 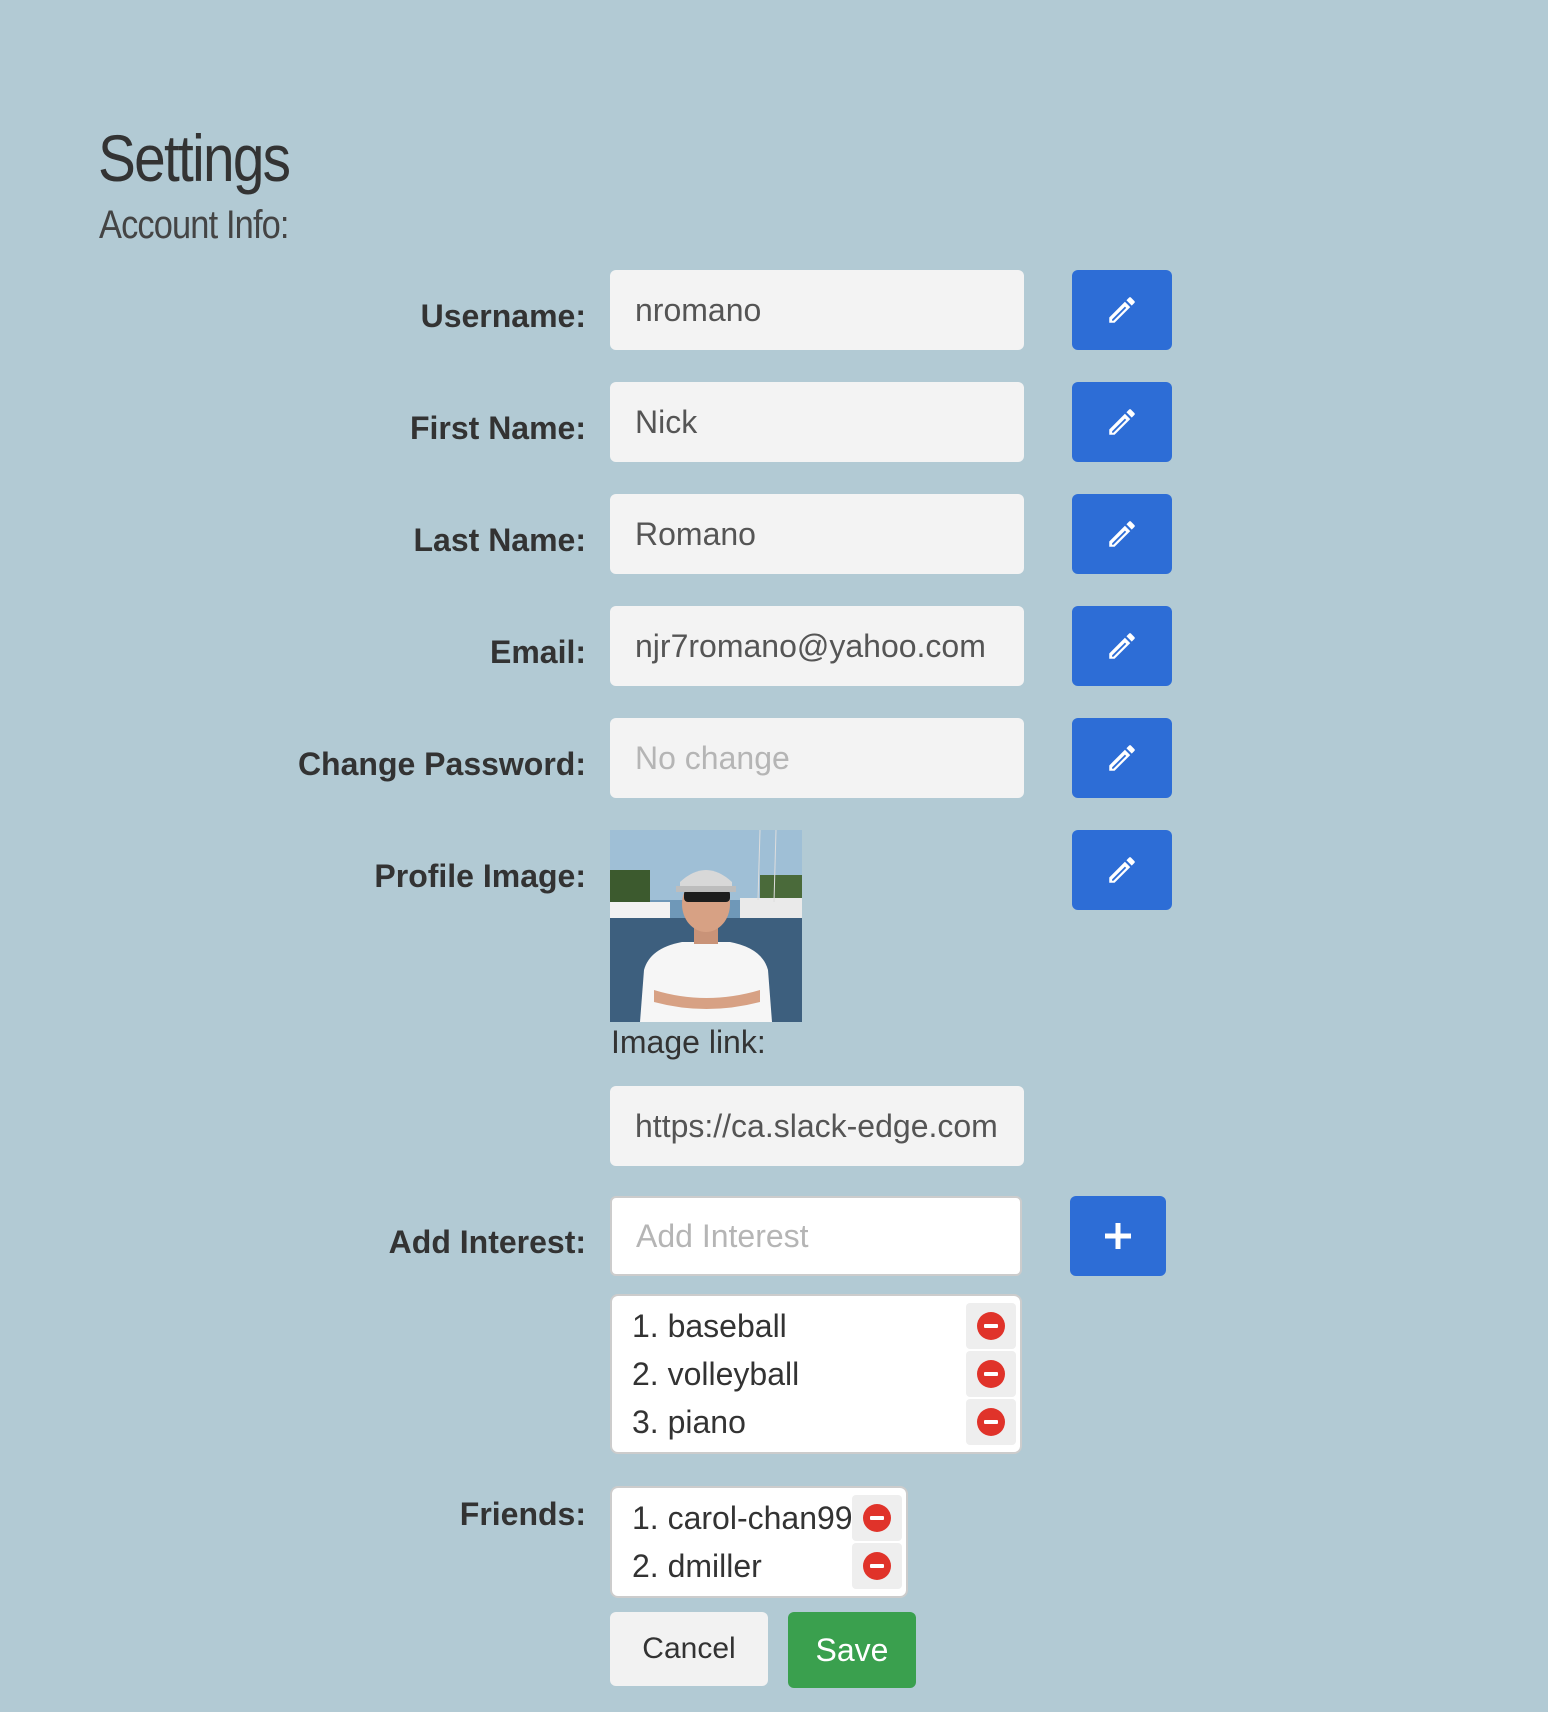 I want to click on edit-profile-image-button, so click(x=1122, y=870).